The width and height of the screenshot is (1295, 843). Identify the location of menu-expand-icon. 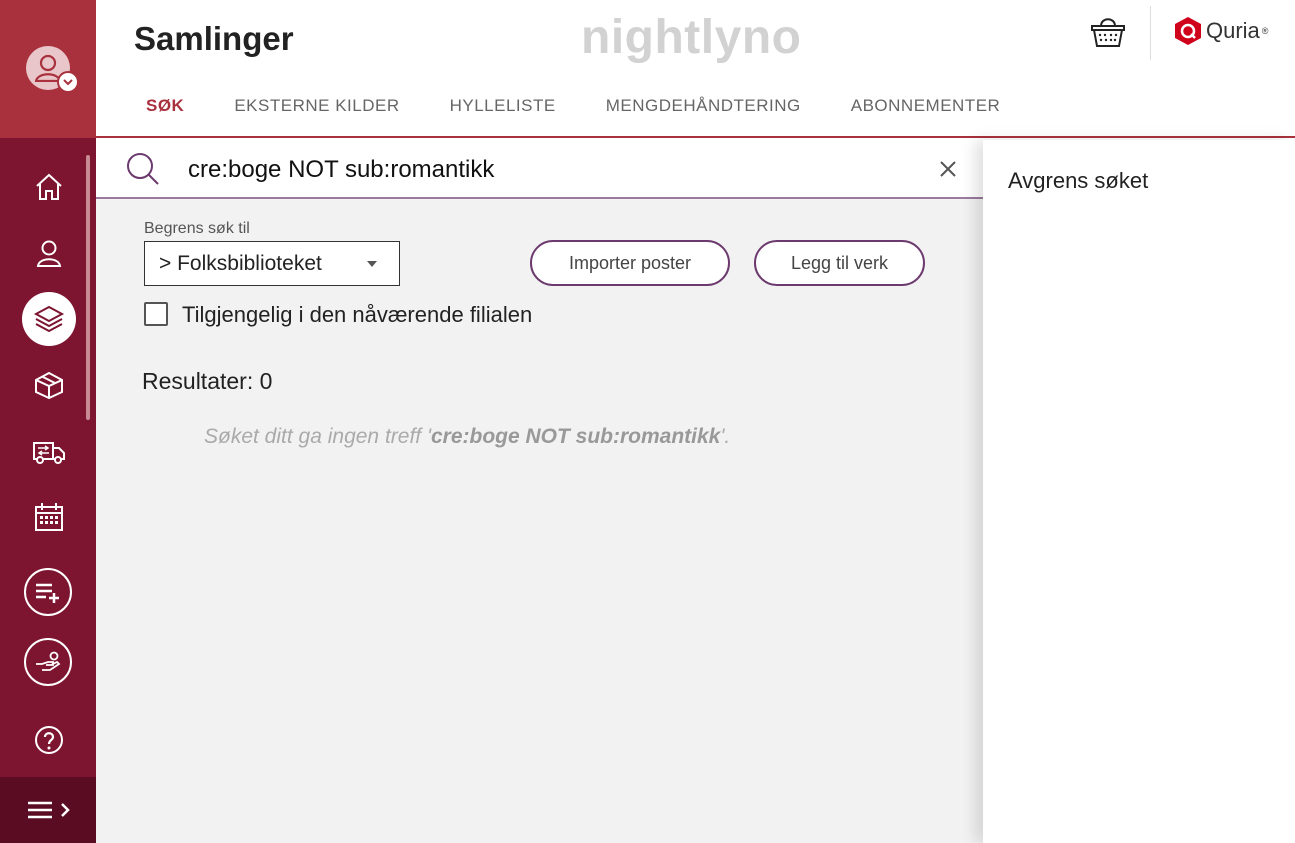
(49, 810).